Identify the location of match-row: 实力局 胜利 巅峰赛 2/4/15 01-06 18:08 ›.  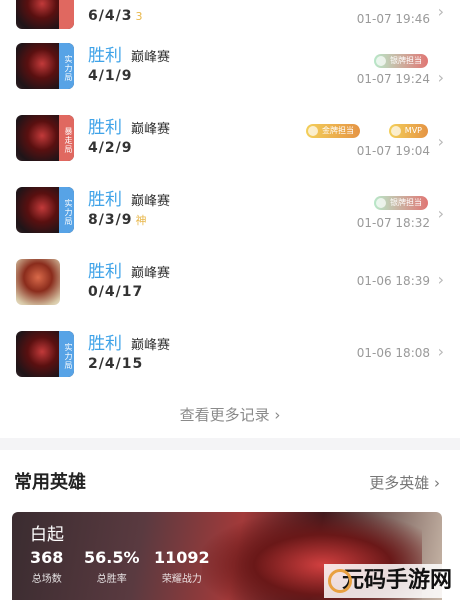
(230, 362).